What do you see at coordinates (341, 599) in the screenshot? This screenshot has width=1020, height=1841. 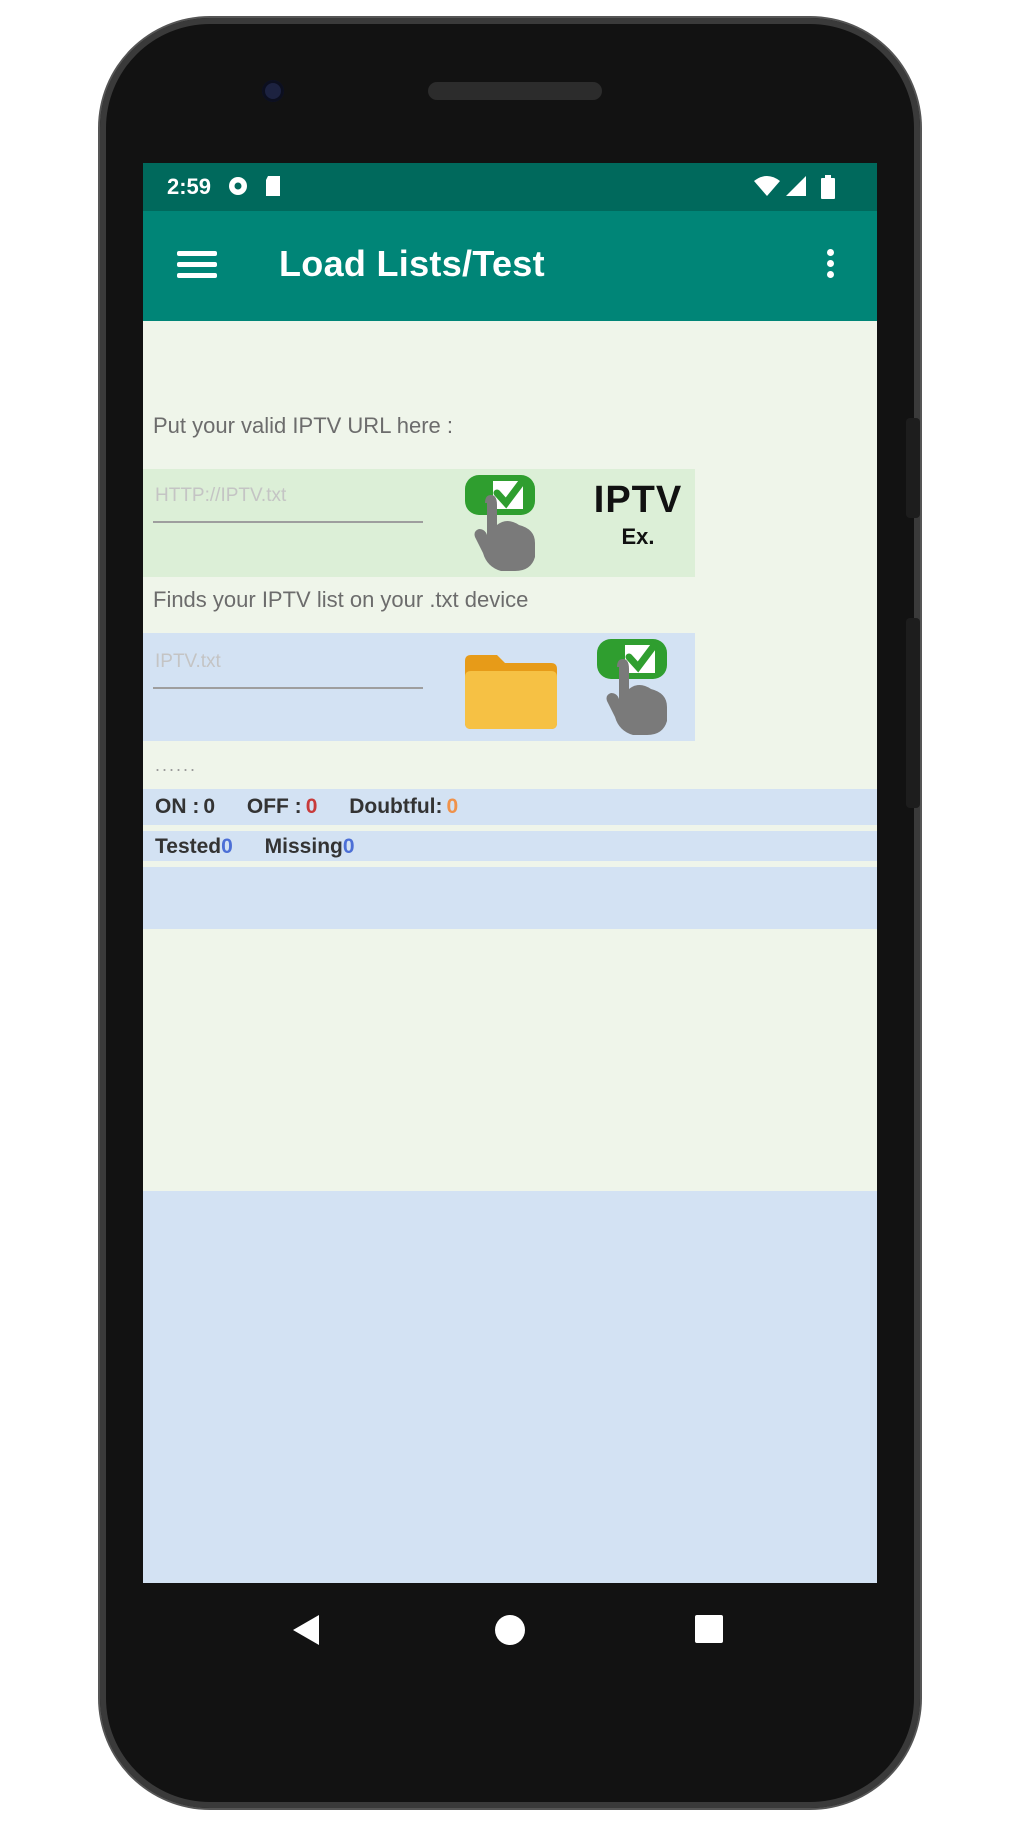 I see `file-section-label: Finds your IPTV list on your .txt device` at bounding box center [341, 599].